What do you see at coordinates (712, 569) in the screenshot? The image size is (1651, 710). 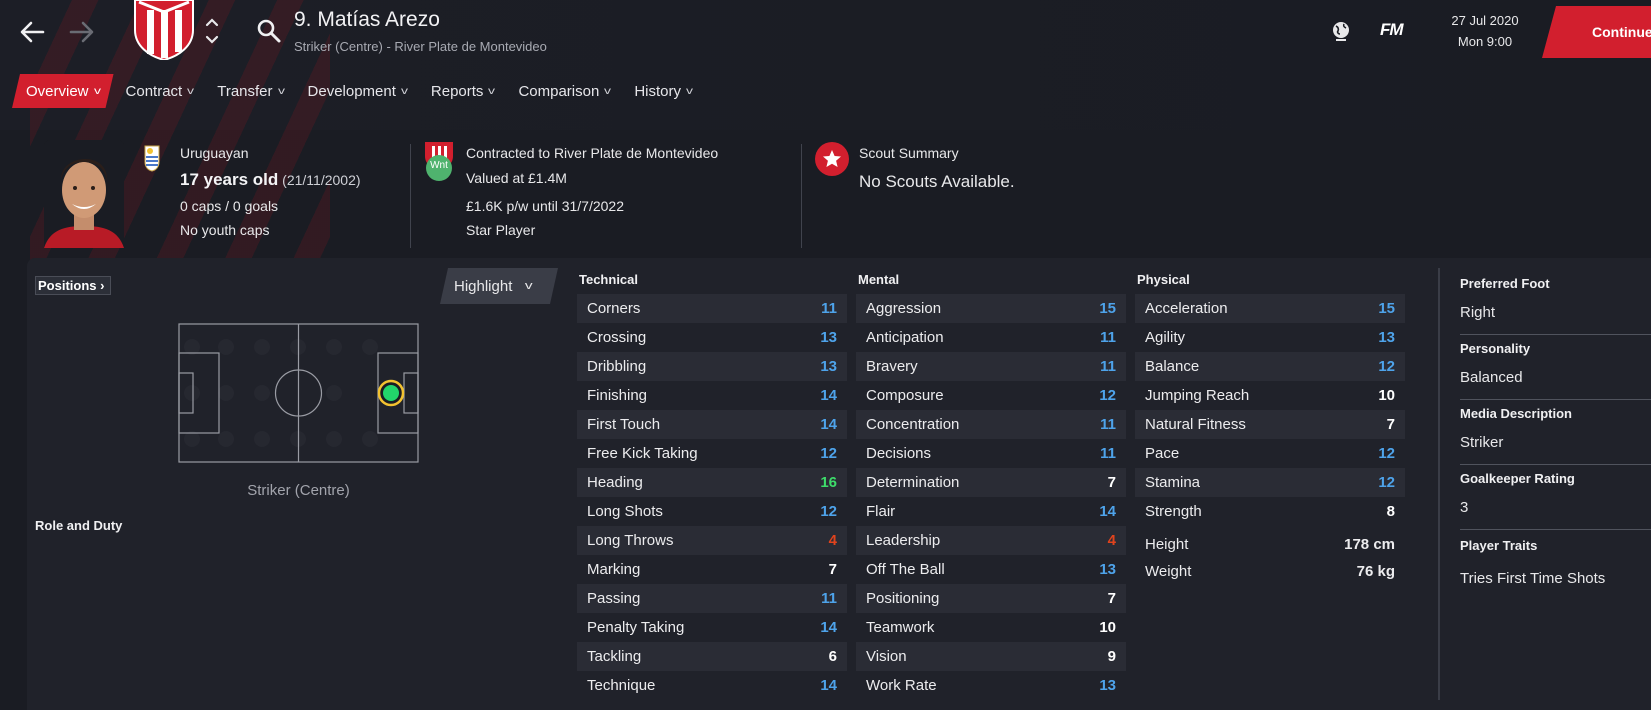 I see `attribute-row: Marking 7` at bounding box center [712, 569].